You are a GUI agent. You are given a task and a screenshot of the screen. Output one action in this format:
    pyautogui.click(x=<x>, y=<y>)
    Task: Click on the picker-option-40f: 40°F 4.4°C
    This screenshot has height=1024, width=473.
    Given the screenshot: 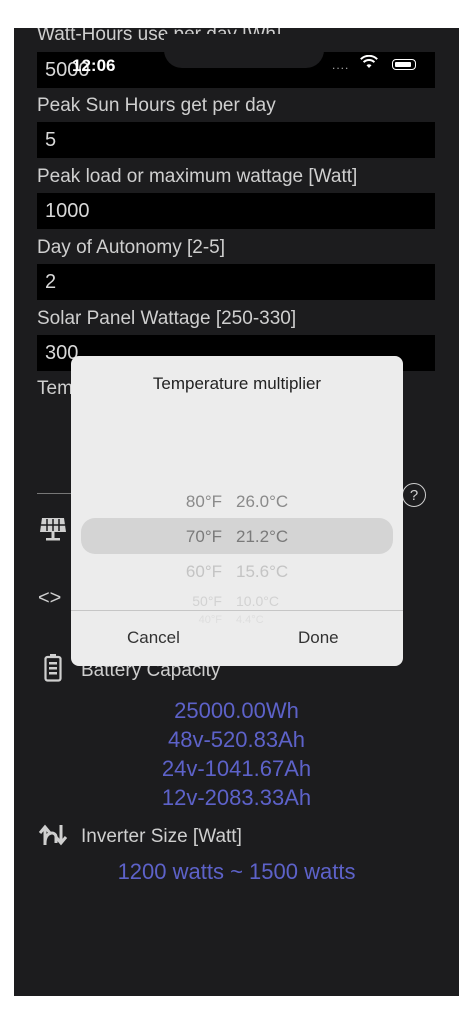 What is the action you would take?
    pyautogui.click(x=237, y=620)
    